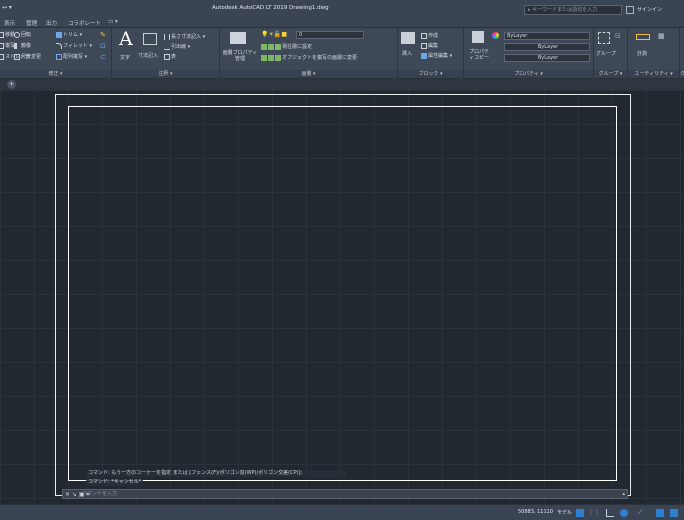  What do you see at coordinates (528, 74) in the screenshot?
I see `panel-title-properties: プロパティ ▾` at bounding box center [528, 74].